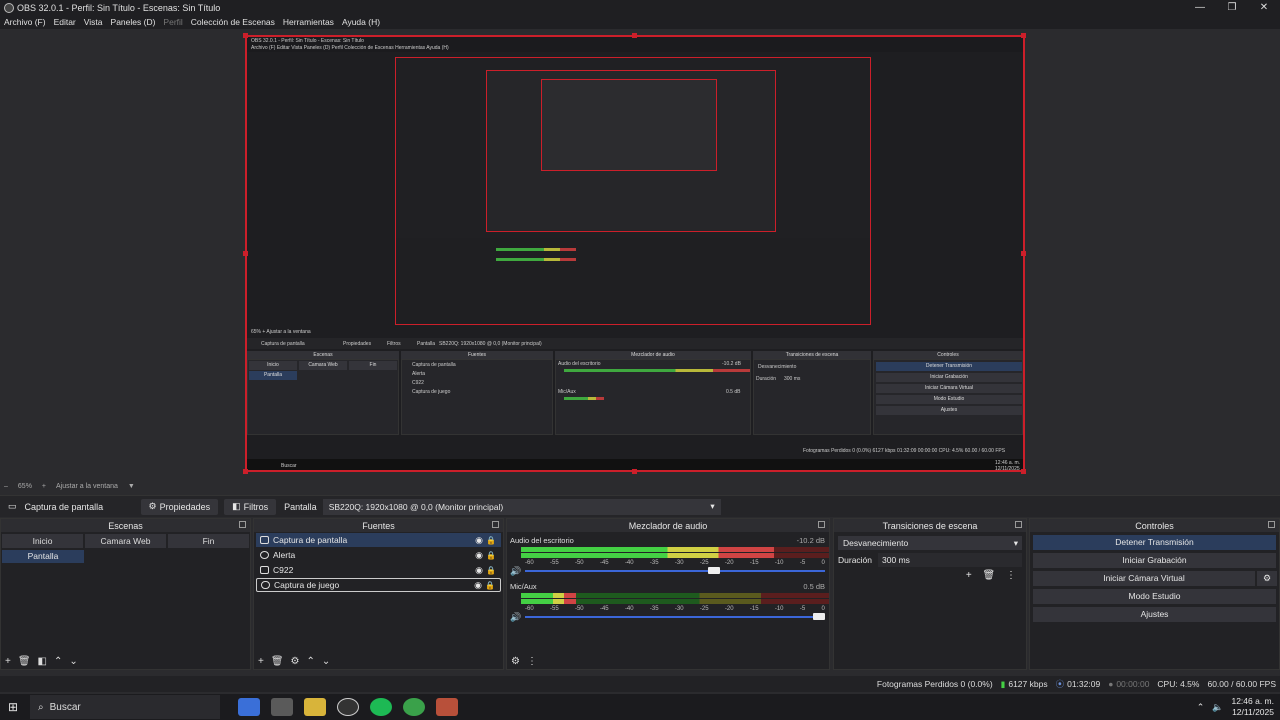 This screenshot has height=720, width=1280. I want to click on virtualcam-label: Iniciar Cámara Virtual, so click(1144, 578).